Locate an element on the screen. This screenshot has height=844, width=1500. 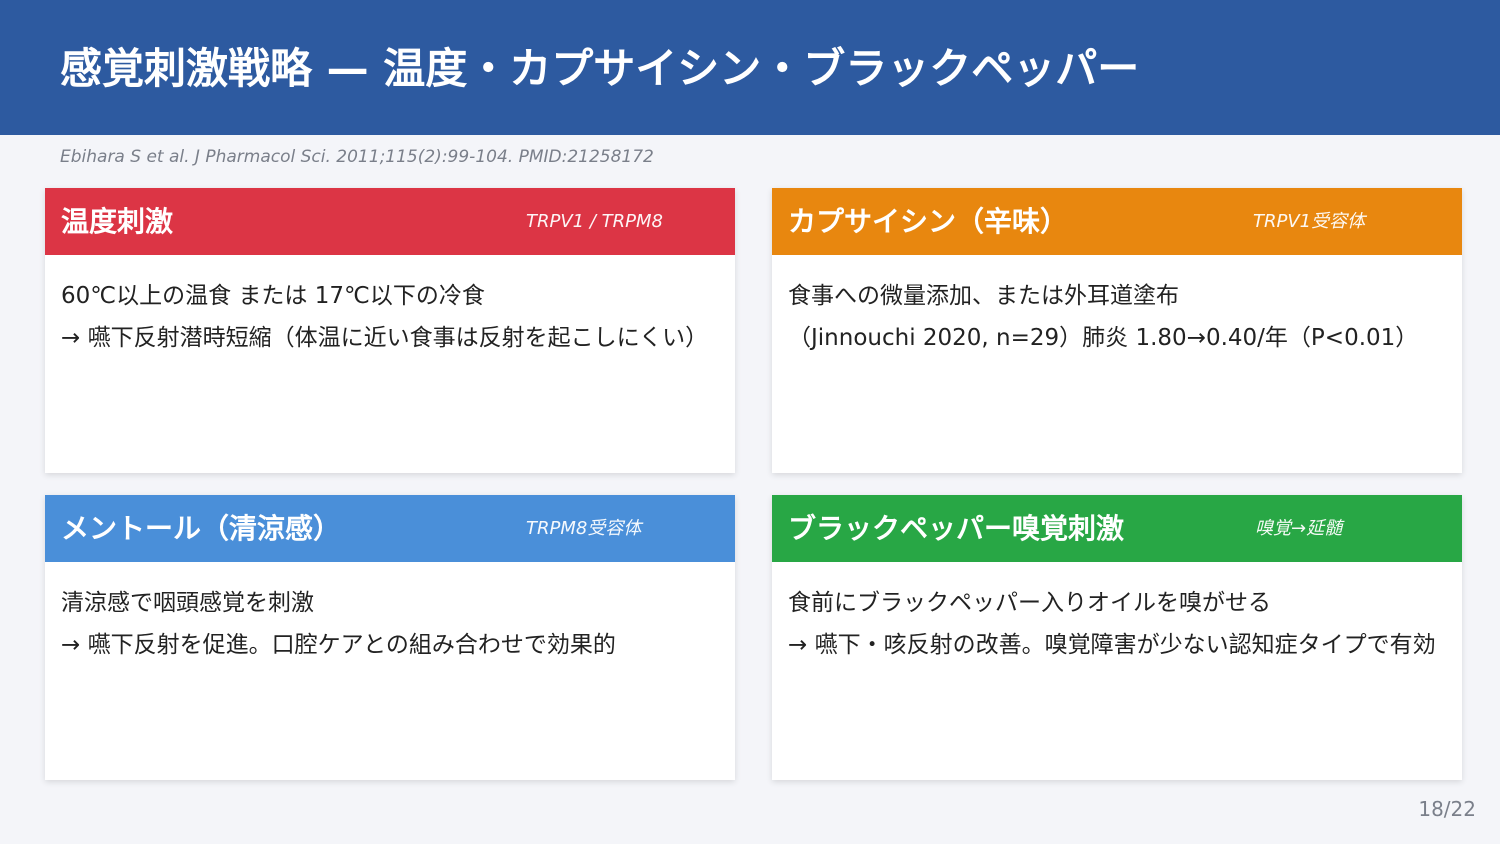
card-header: 温度刺激 TRPV1 / TRPM8 is located at coordinates (390, 221).